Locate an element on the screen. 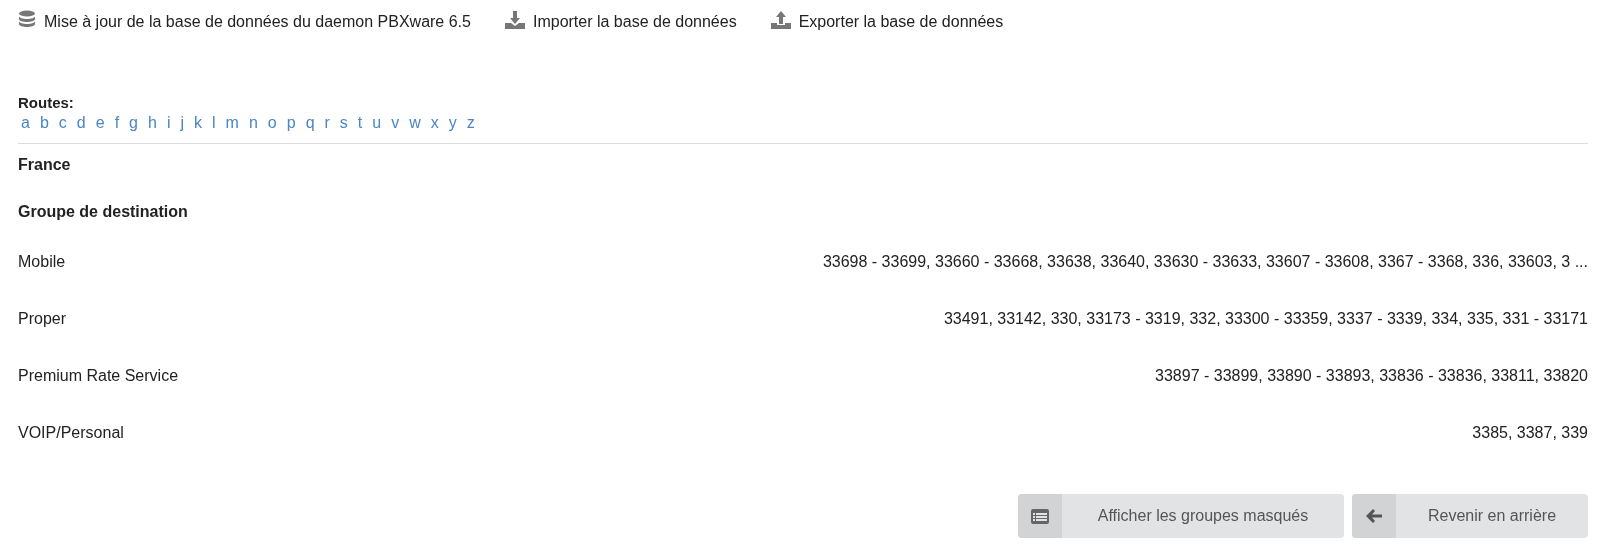 The width and height of the screenshot is (1610, 556). letter-link: w is located at coordinates (420, 123).